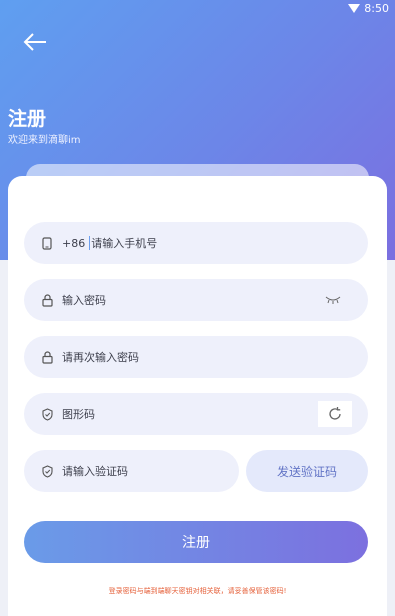 This screenshot has width=395, height=616. Describe the element at coordinates (196, 542) in the screenshot. I see `register-button: 注册` at that location.